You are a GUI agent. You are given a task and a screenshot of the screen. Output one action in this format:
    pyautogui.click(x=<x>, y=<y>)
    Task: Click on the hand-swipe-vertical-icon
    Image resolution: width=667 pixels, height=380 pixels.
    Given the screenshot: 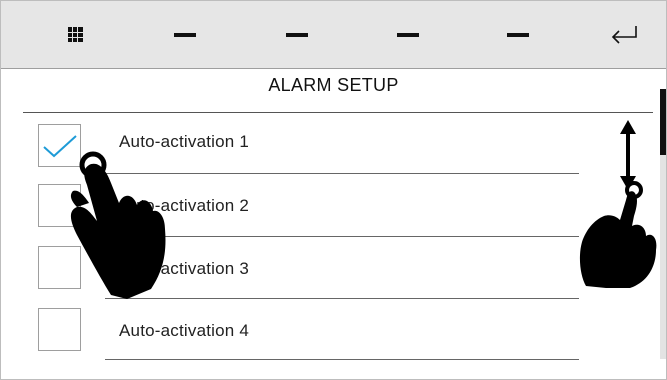 What is the action you would take?
    pyautogui.click(x=618, y=204)
    